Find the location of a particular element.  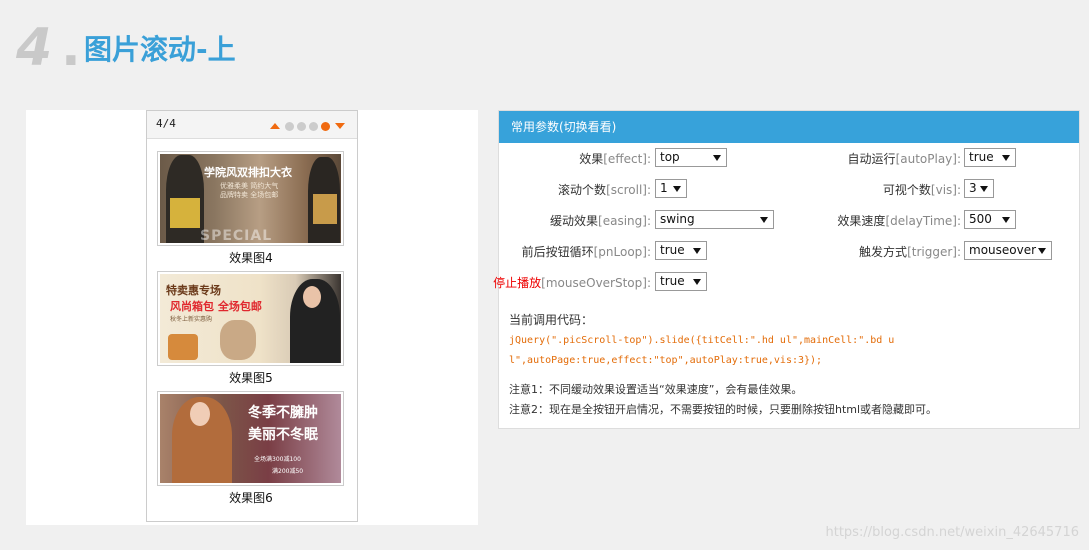

note-1: 注意1：不同缓动效果设置适当“效果速度”，会有最佳效果。 is located at coordinates (656, 389).